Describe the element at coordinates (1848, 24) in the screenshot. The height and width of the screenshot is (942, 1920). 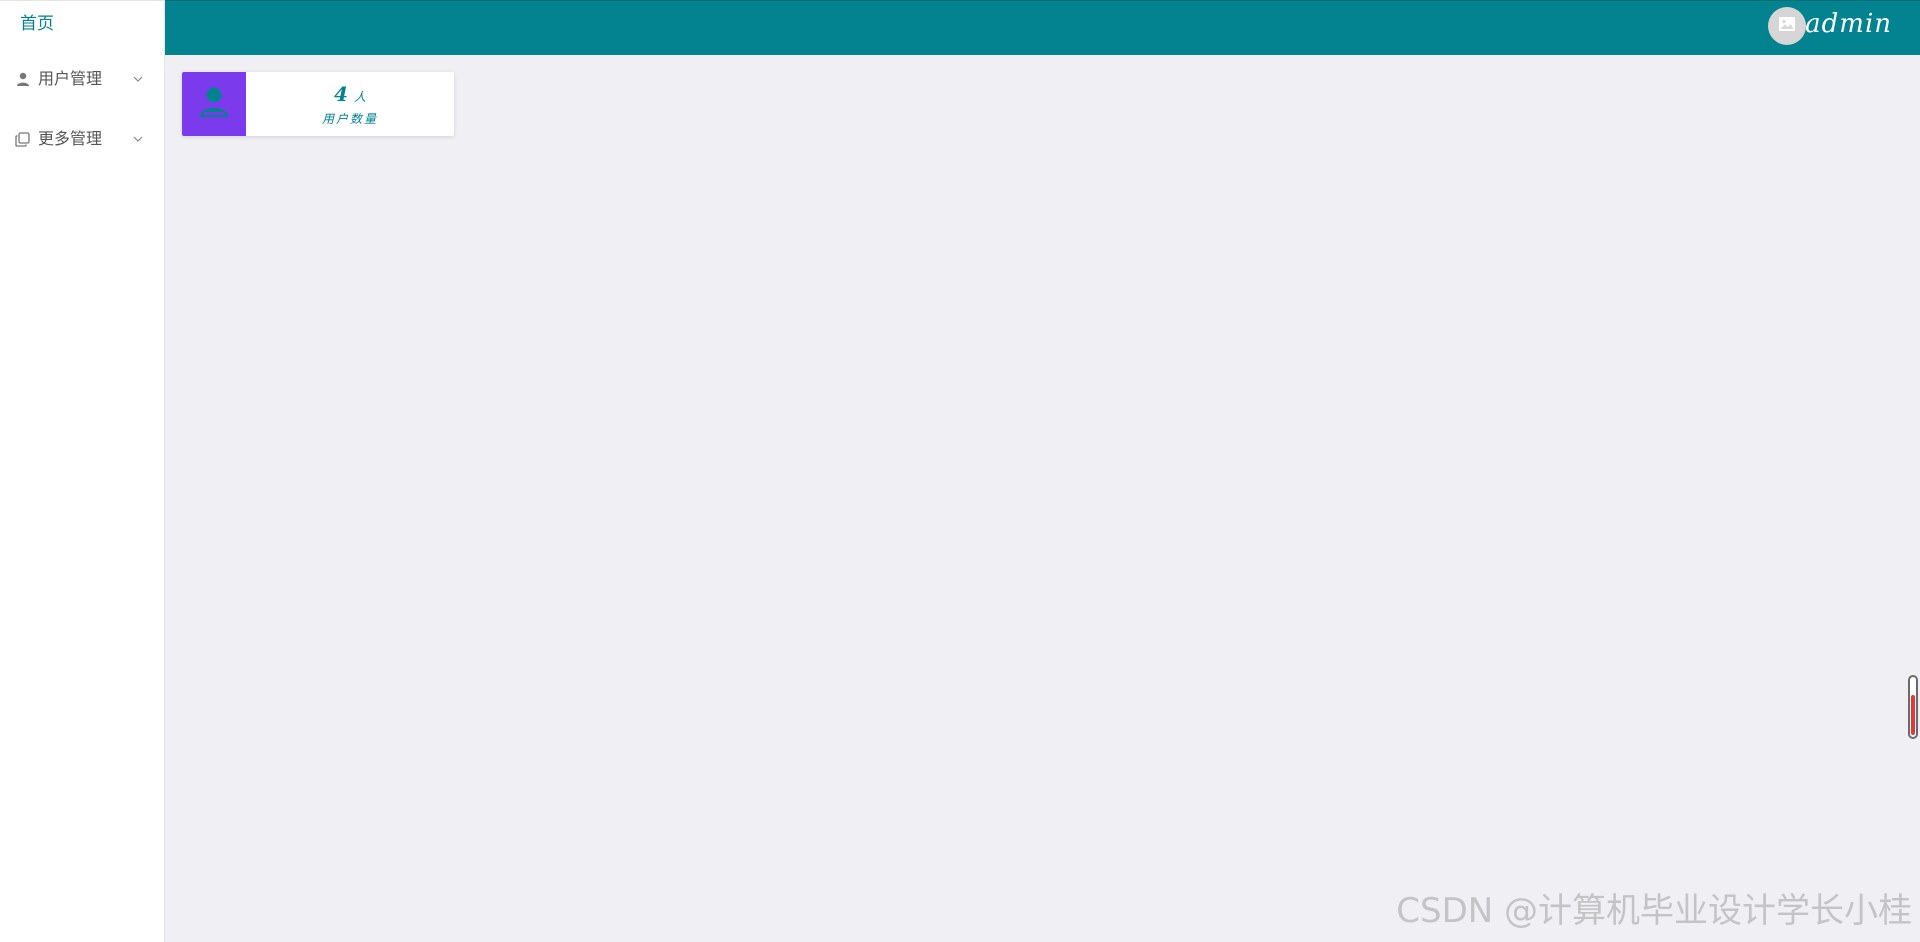
I see `username-label: admin` at that location.